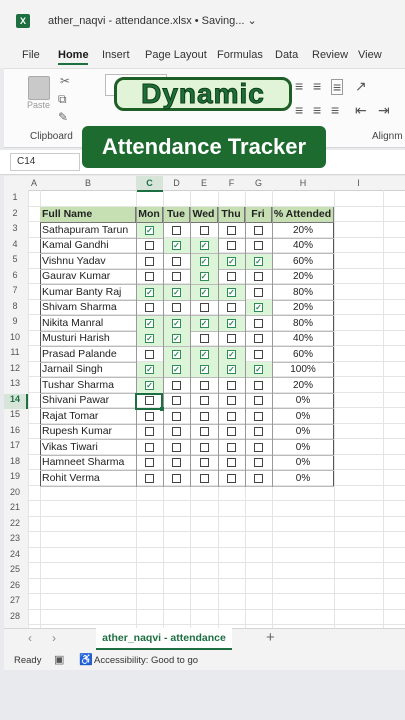 The image size is (405, 720). I want to click on row-header-16: 16, so click(15, 430).